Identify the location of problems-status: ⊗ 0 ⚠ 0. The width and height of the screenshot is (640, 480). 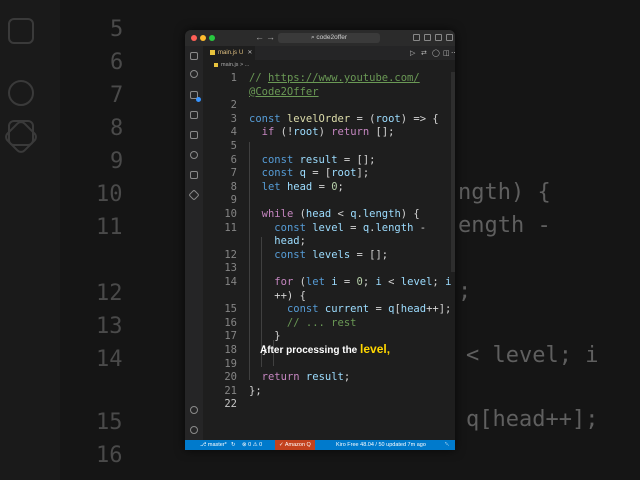
(252, 445).